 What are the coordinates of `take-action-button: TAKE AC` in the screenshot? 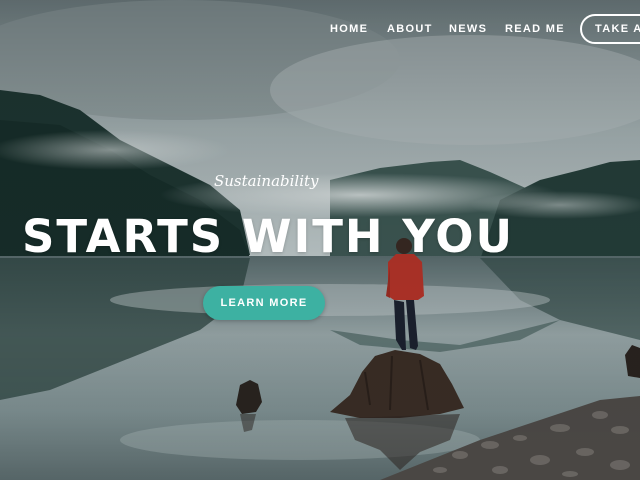 It's located at (610, 29).